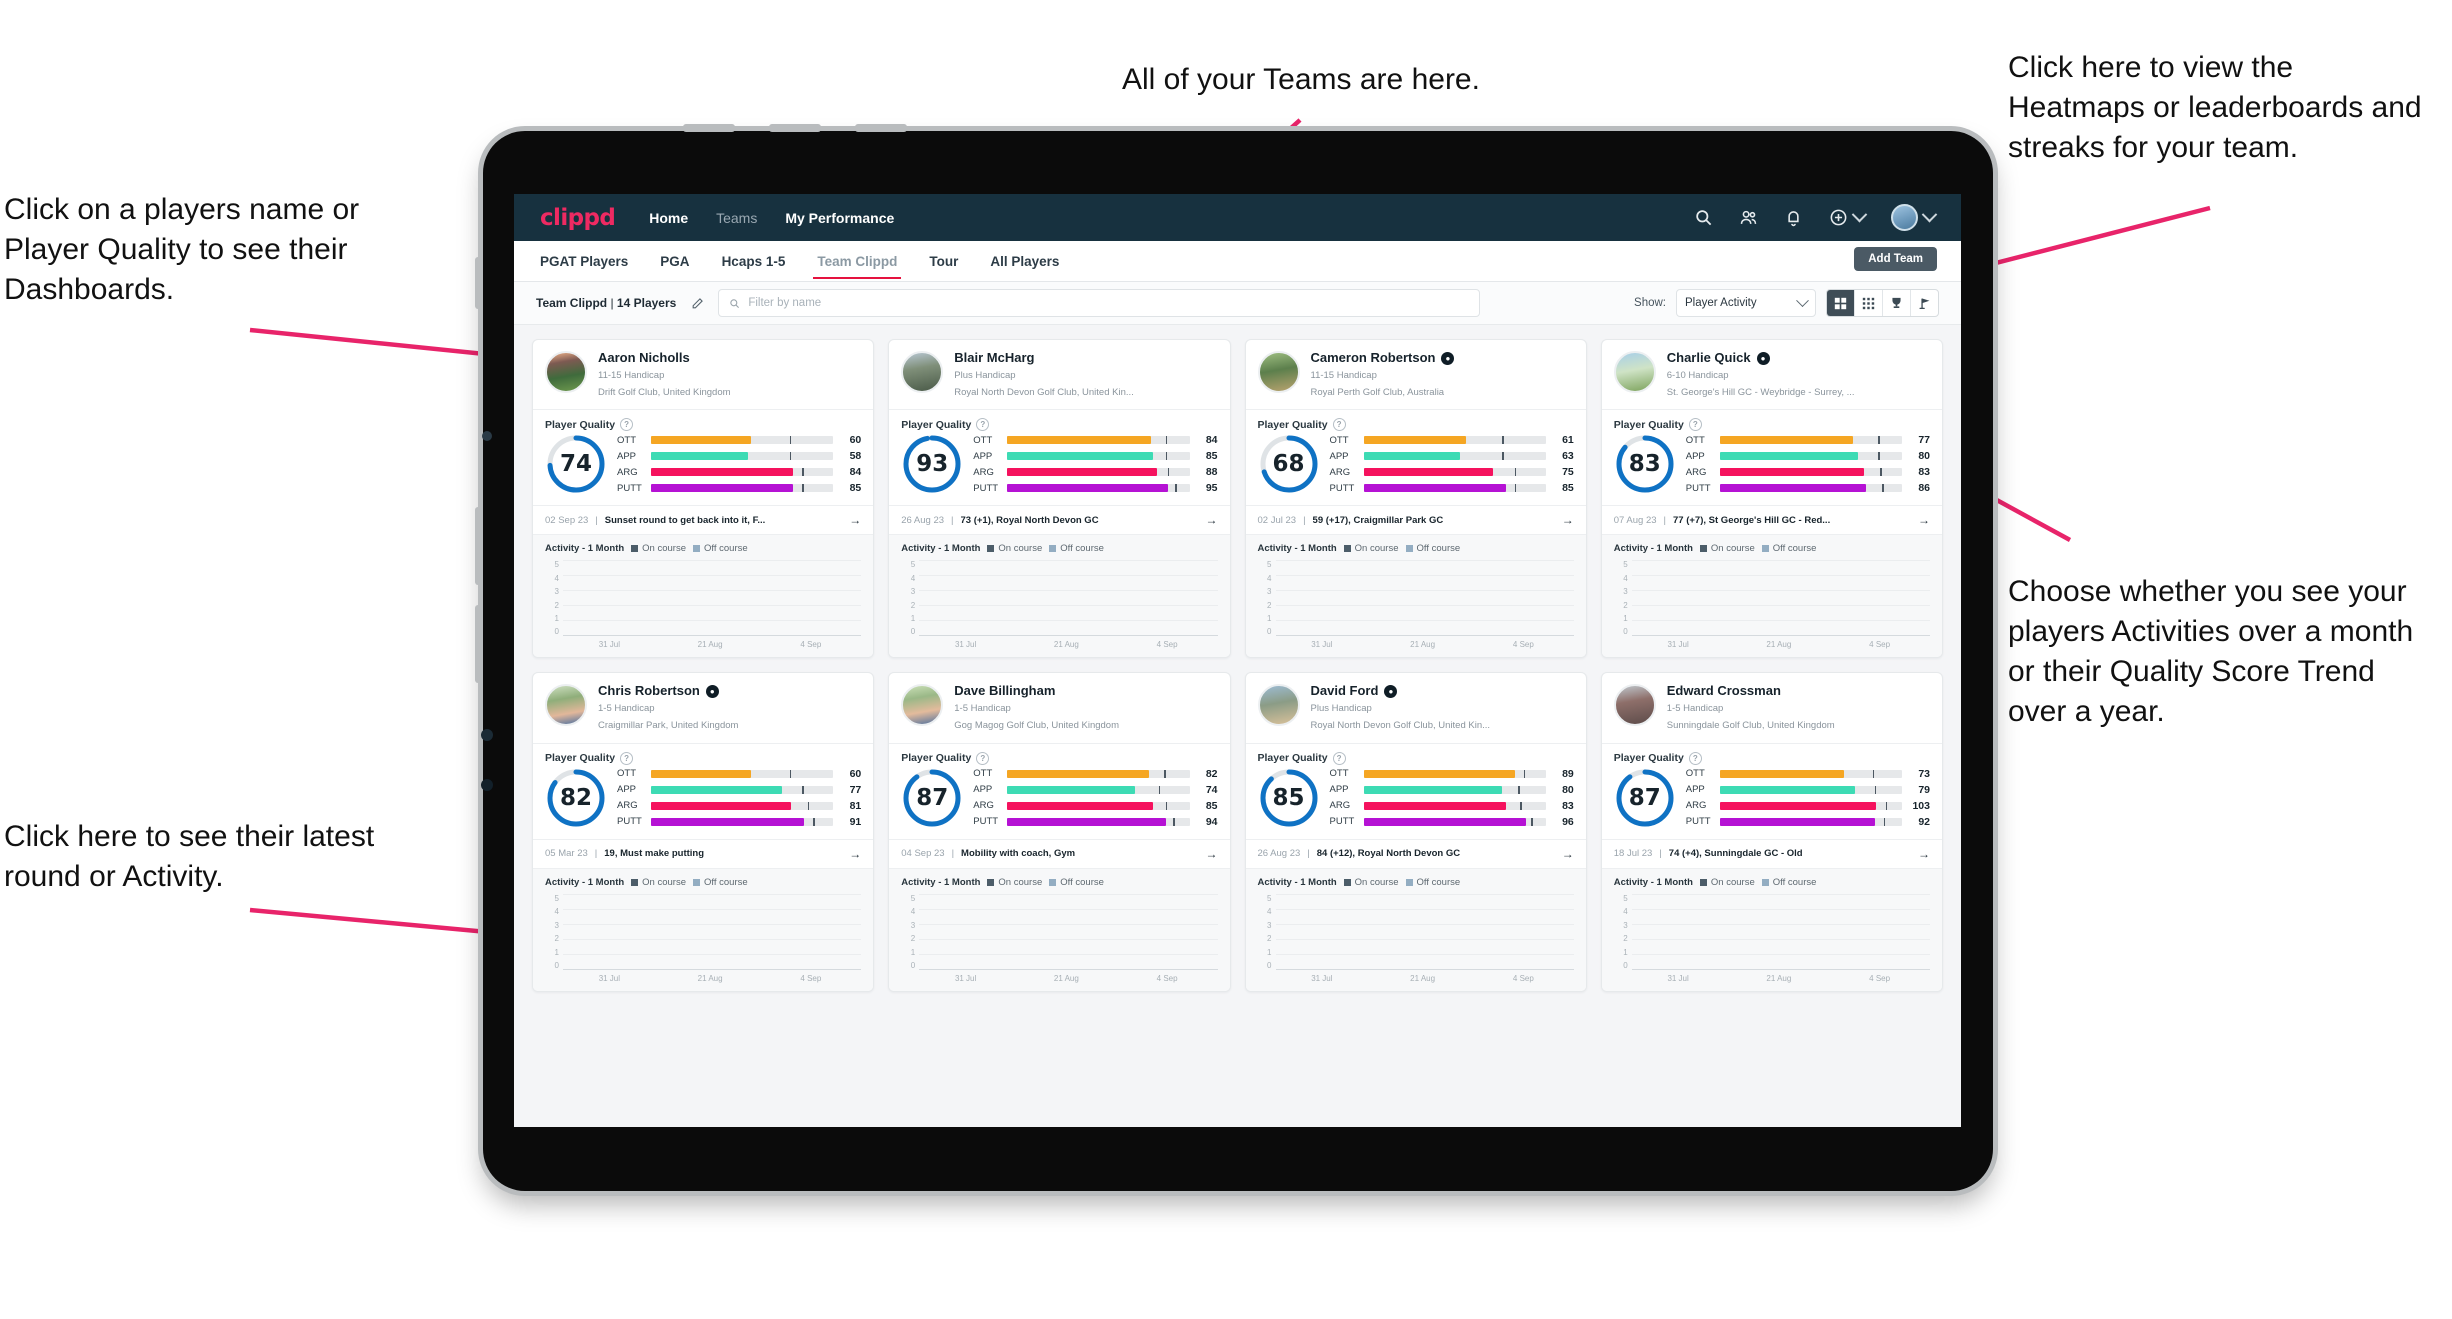 This screenshot has width=2452, height=1319. I want to click on player-name: Dave Billingham, so click(1036, 691).